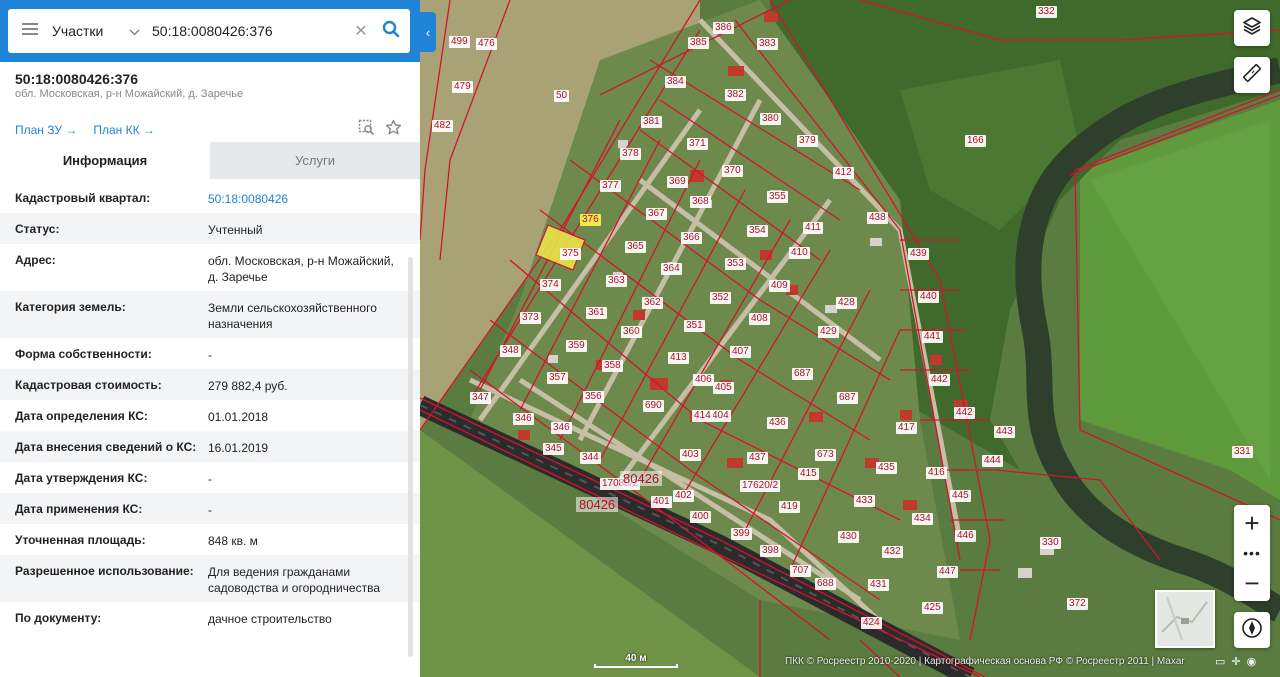 This screenshot has width=1280, height=677. What do you see at coordinates (651, 122) in the screenshot?
I see `plot-label: 381` at bounding box center [651, 122].